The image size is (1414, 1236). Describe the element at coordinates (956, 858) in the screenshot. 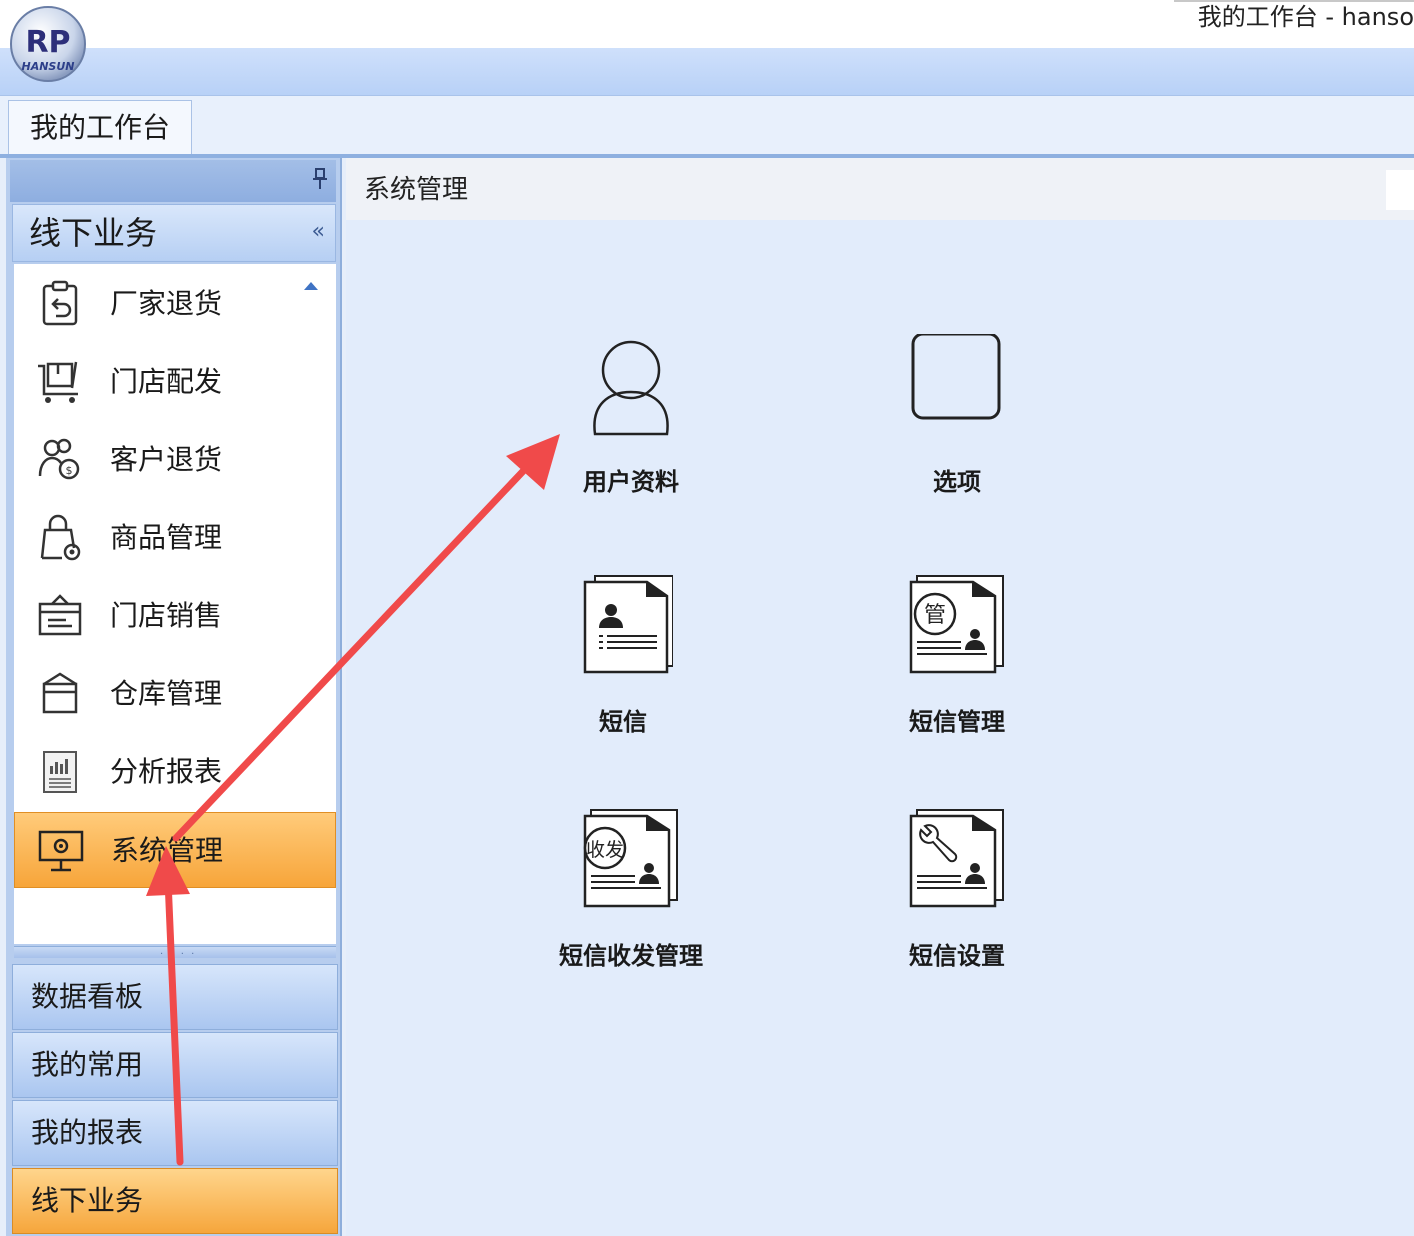

I see `sms-settings-document-icon` at that location.